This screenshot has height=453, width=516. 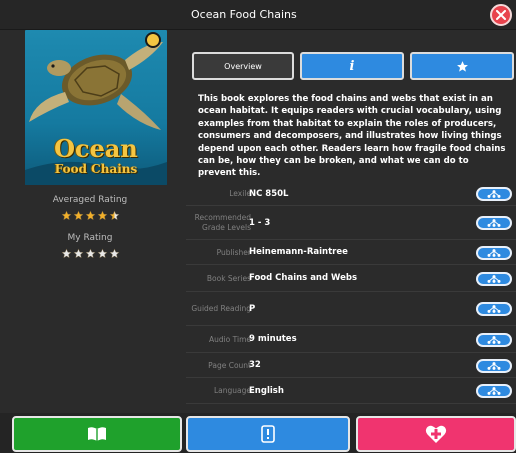 I want to click on detail-label: Audio Time, so click(x=229, y=339).